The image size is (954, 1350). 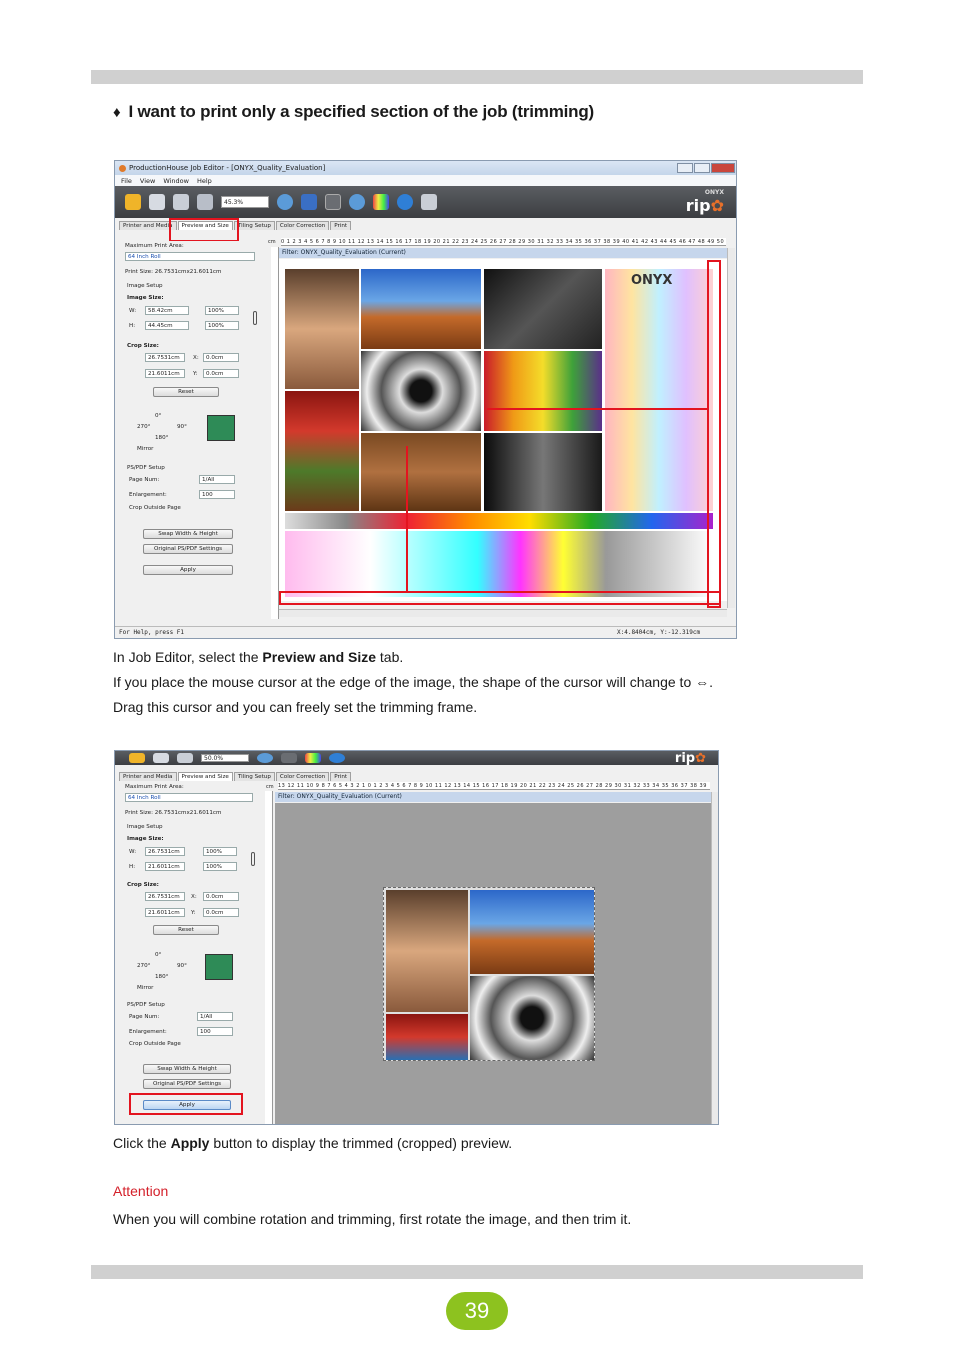 I want to click on onyx-brand-text: ONYX, so click(x=652, y=280).